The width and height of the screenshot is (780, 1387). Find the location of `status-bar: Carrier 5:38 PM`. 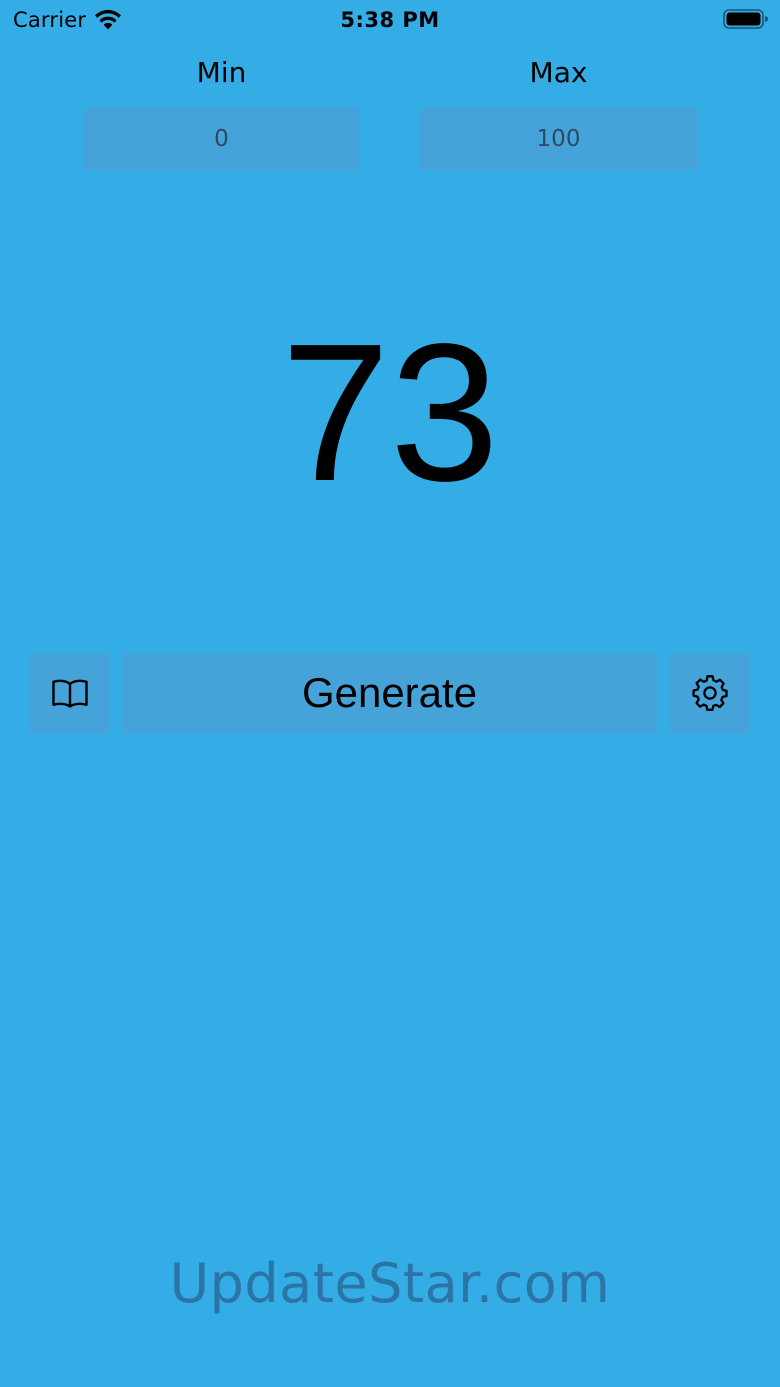

status-bar: Carrier 5:38 PM is located at coordinates (390, 20).